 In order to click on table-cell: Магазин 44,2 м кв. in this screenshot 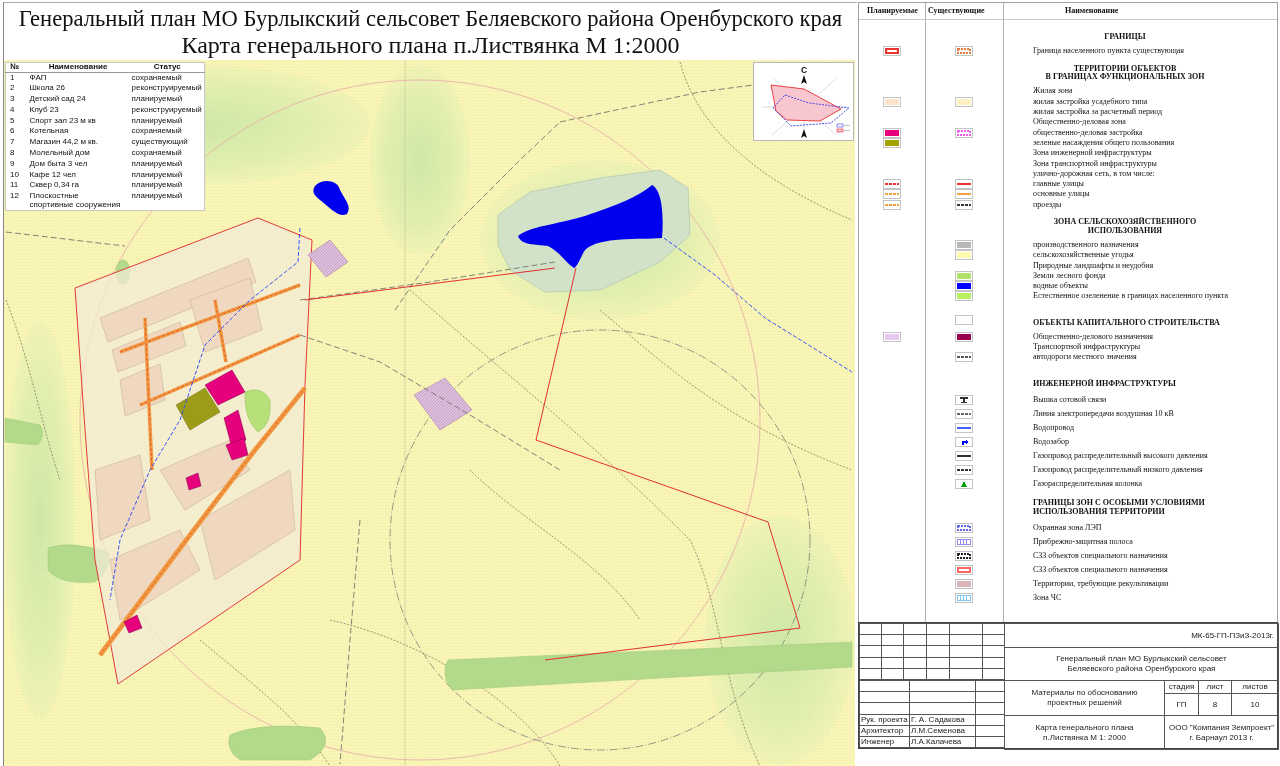, I will do `click(78, 143)`.